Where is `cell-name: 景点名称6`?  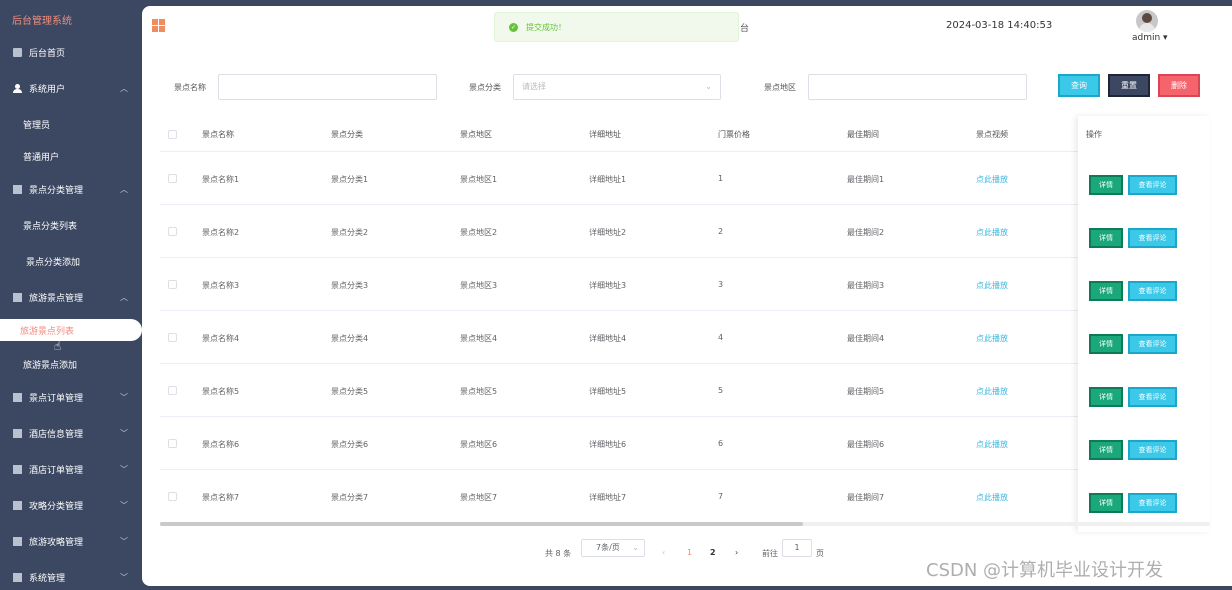
cell-name: 景点名称6 is located at coordinates (221, 444).